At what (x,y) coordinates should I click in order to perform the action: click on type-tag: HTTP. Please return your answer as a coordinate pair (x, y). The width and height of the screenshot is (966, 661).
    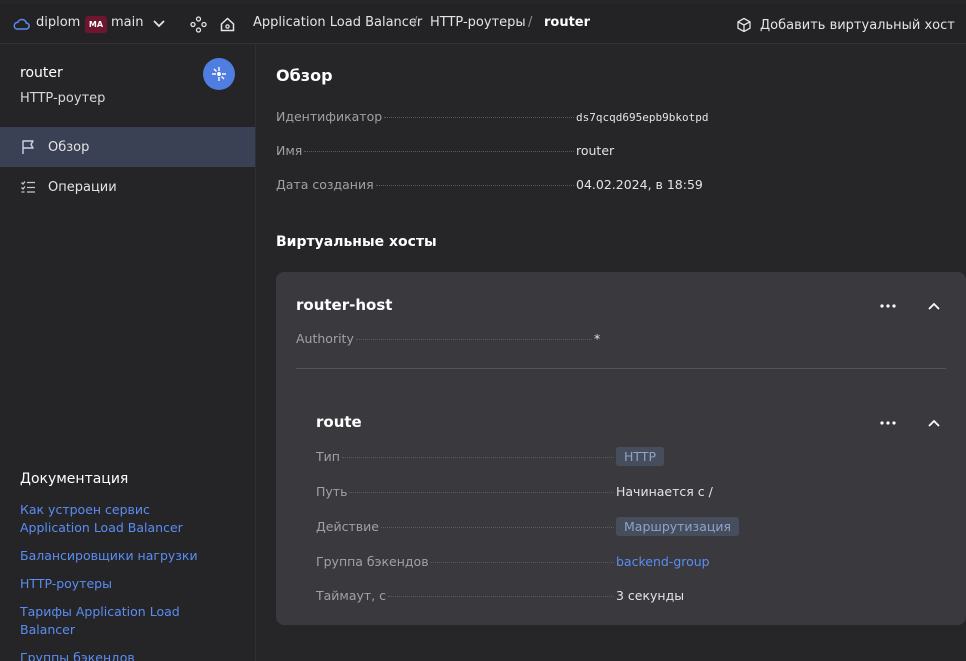
    Looking at the image, I should click on (640, 456).